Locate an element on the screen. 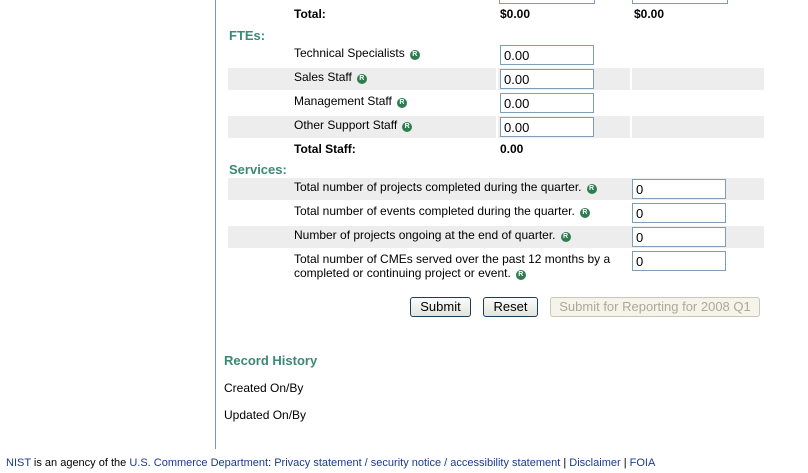 Image resolution: width=808 pixels, height=473 pixels. submit-for-reporting-button: Submit for Reporting for 2008 Q1 is located at coordinates (655, 307).